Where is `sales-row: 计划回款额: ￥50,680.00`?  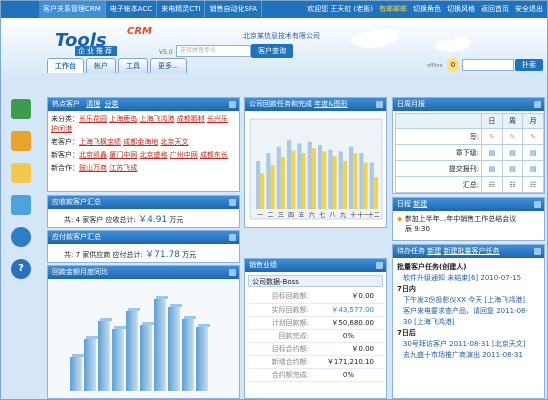
sales-row: 计划回款额: ￥50,680.00 is located at coordinates (316, 323).